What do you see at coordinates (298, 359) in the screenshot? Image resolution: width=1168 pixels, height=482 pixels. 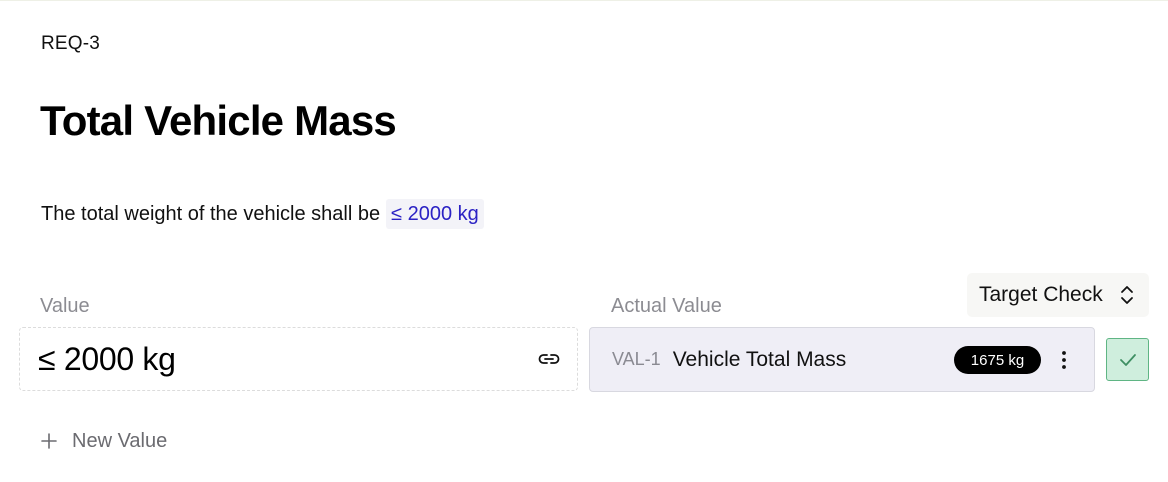 I see `value-field: ≤ 2000 kg` at bounding box center [298, 359].